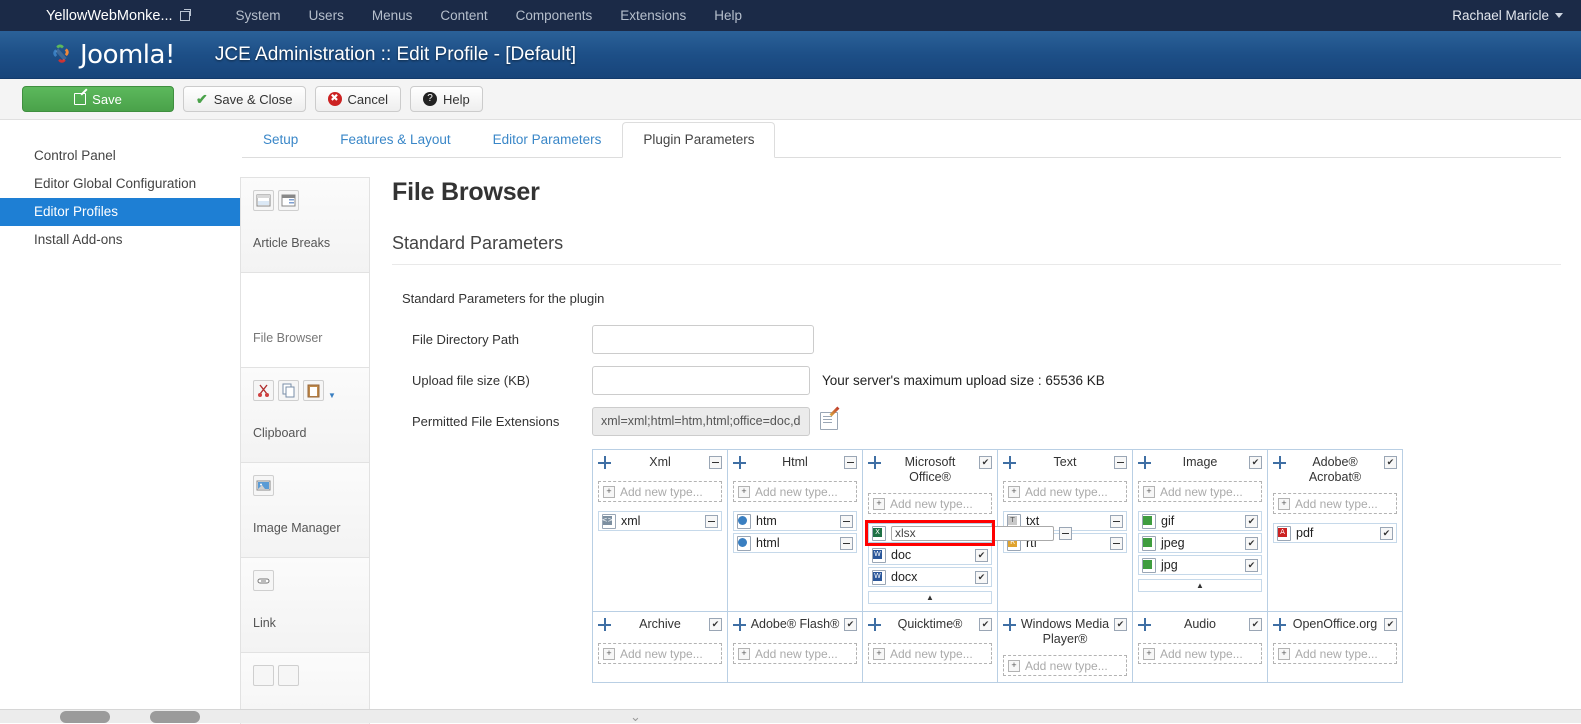 Image resolution: width=1581 pixels, height=724 pixels. I want to click on admin-menu-item-users: Users, so click(326, 15).